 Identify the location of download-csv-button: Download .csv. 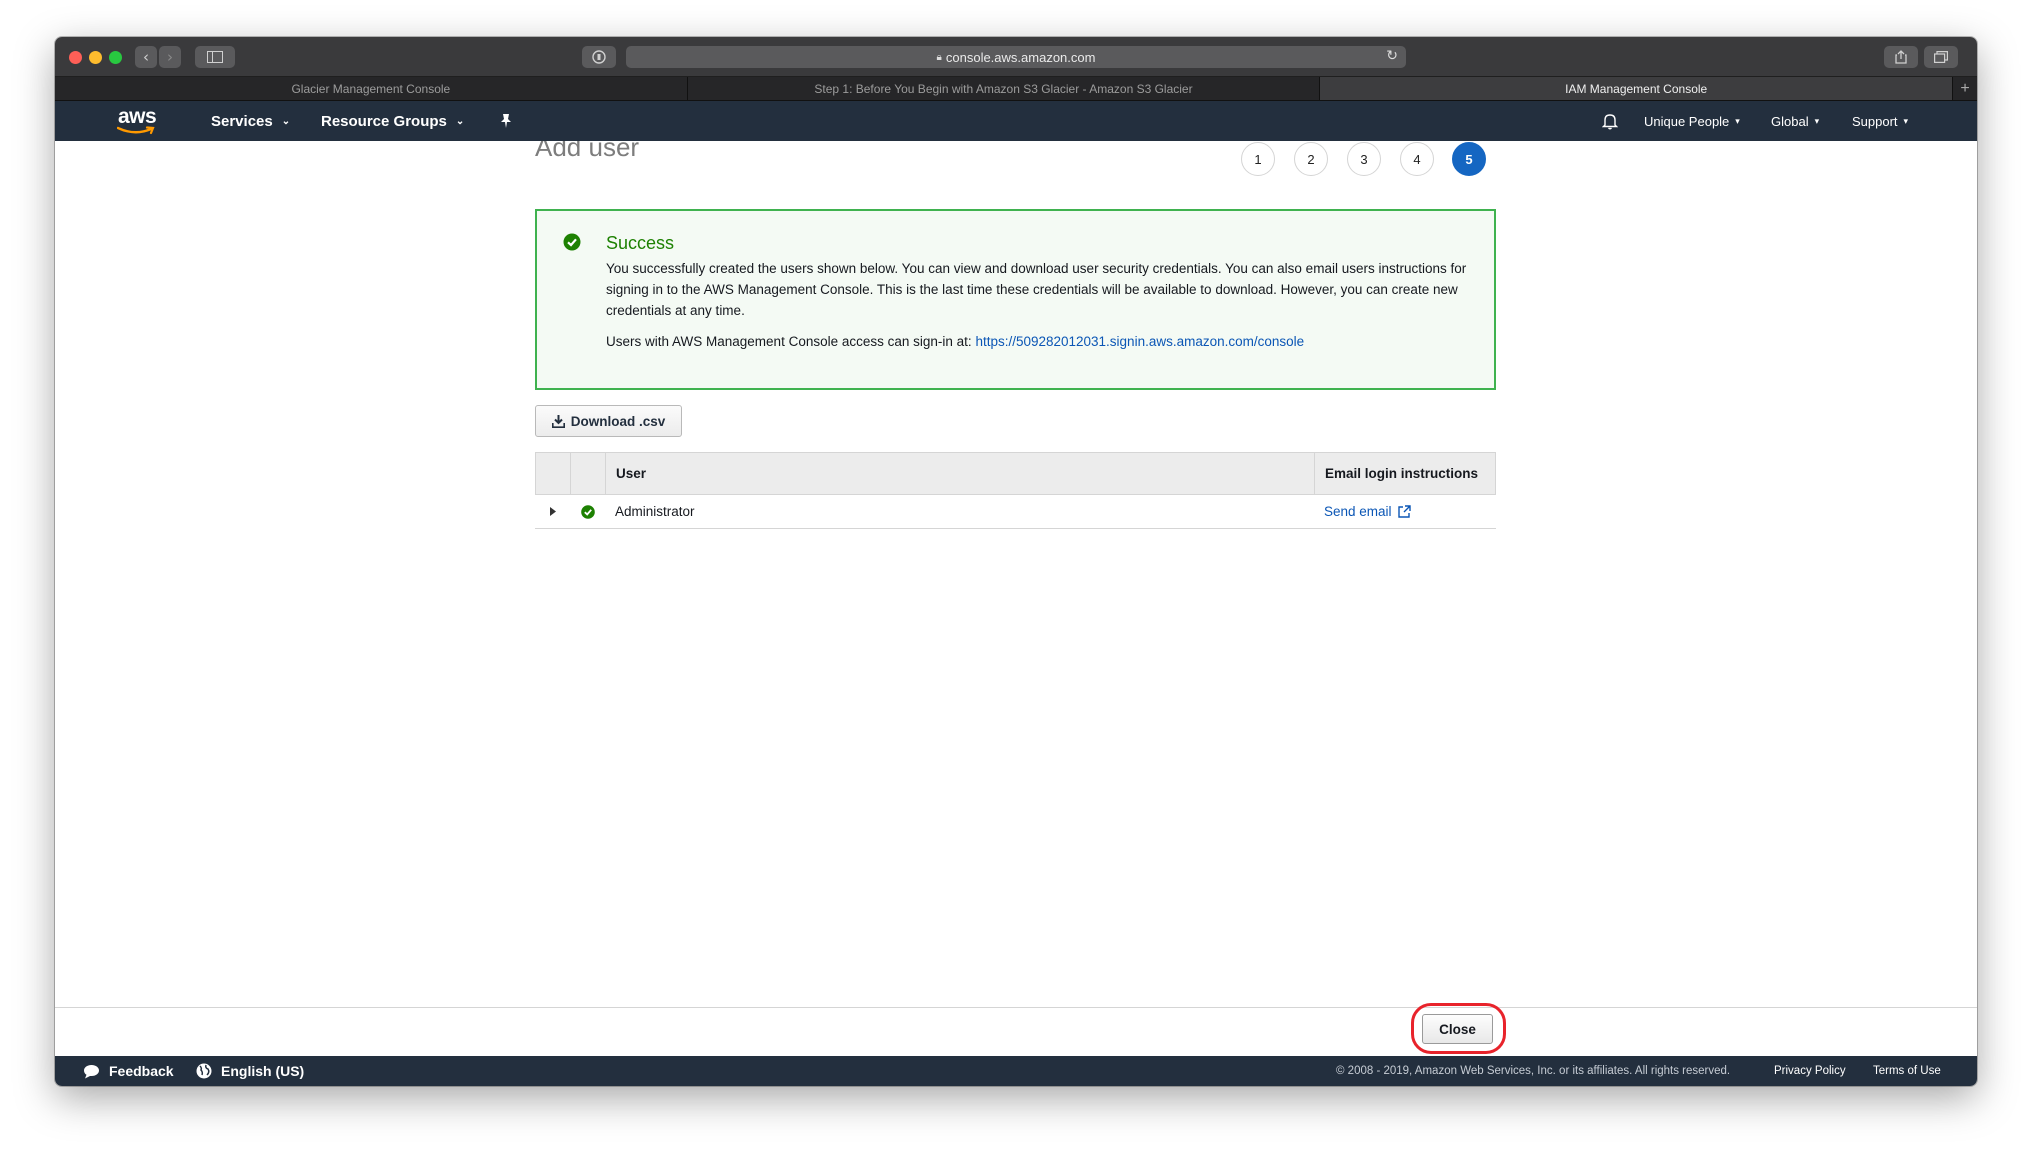
(608, 421).